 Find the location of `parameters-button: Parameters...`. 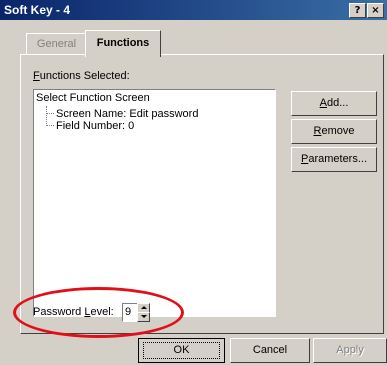

parameters-button: Parameters... is located at coordinates (334, 159).